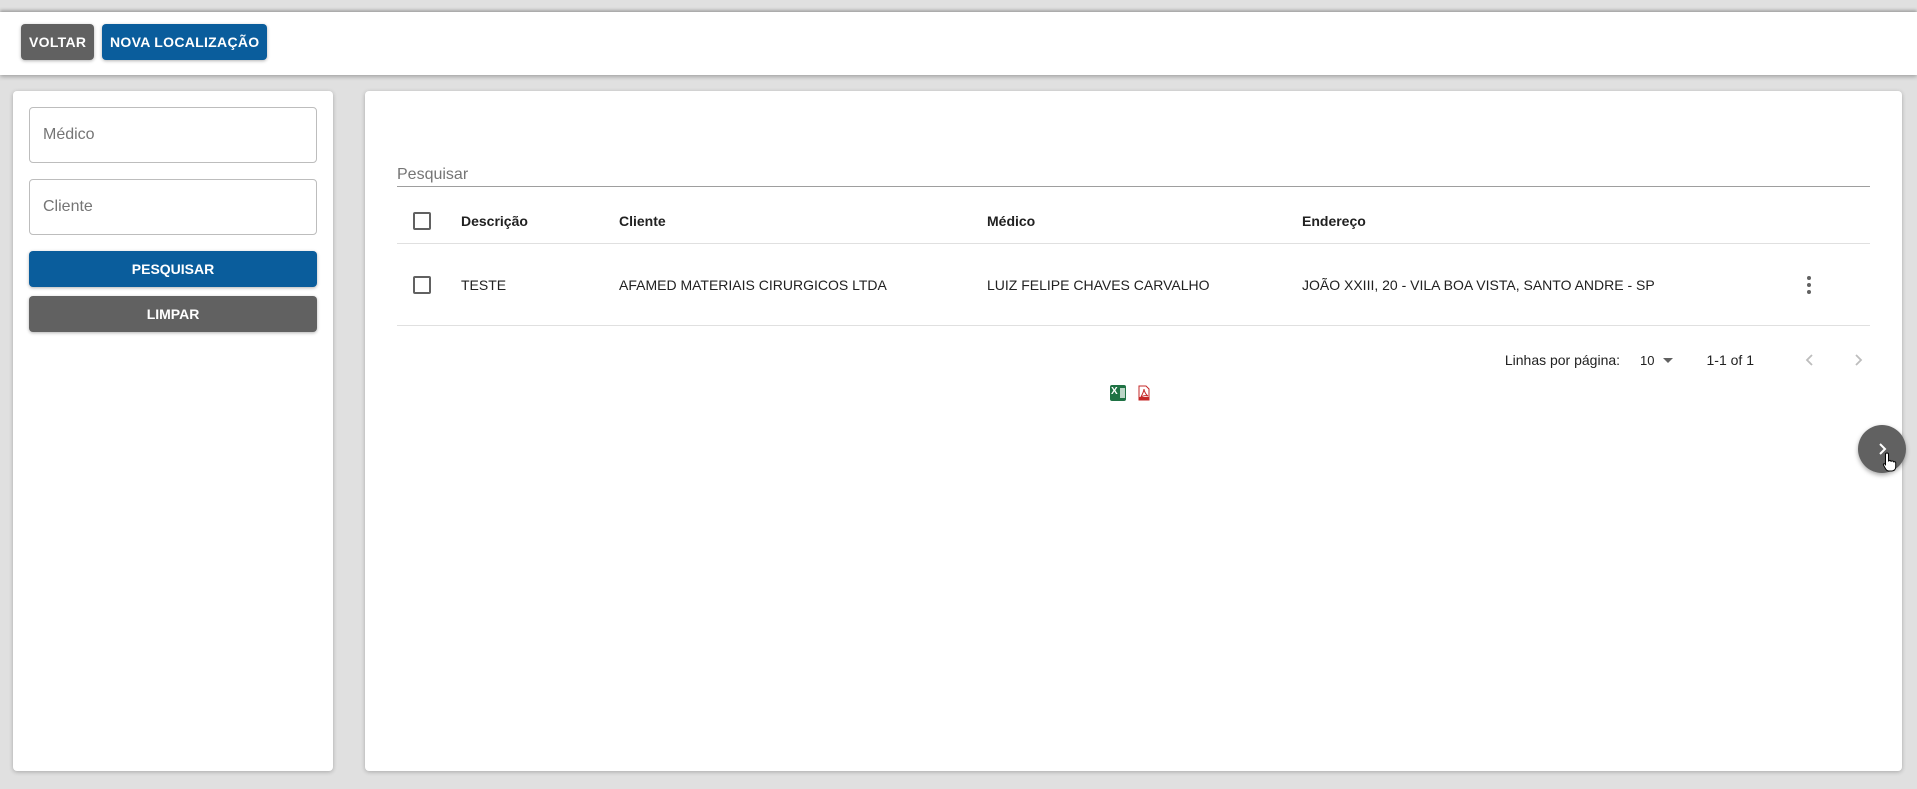 The image size is (1917, 789). What do you see at coordinates (1118, 393) in the screenshot?
I see `excel-icon` at bounding box center [1118, 393].